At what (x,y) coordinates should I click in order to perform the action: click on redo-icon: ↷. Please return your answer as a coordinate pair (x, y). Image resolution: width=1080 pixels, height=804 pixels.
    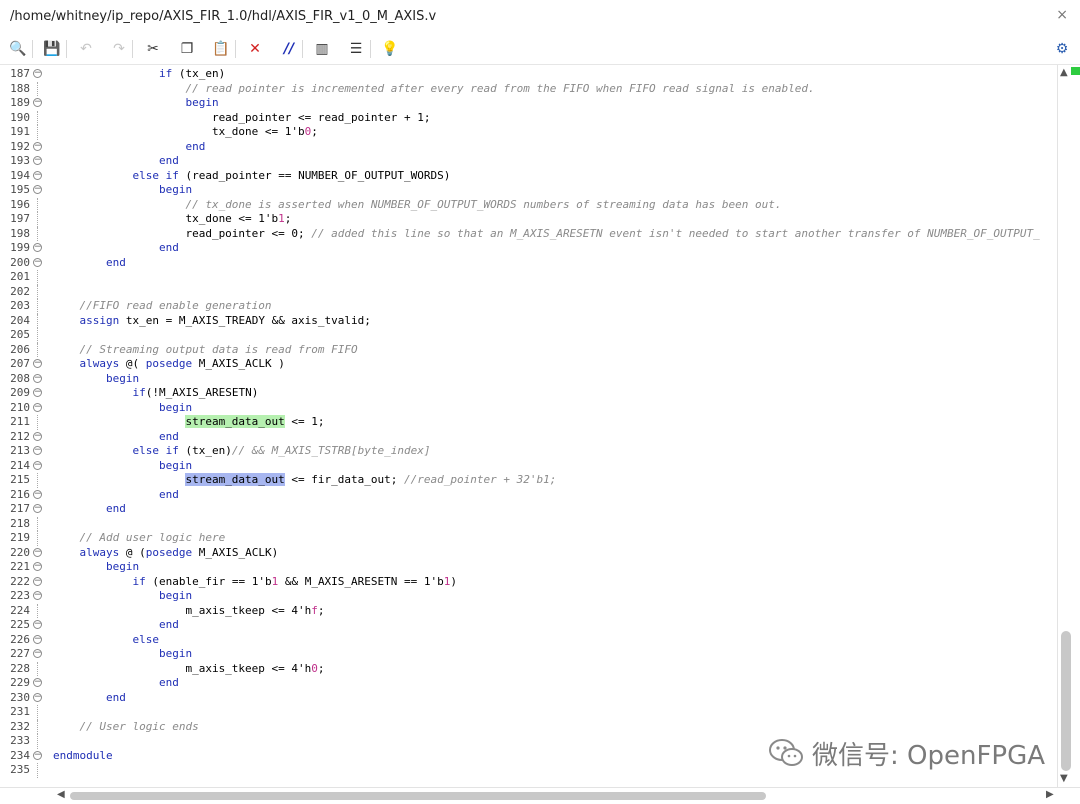
    Looking at the image, I should click on (119, 49).